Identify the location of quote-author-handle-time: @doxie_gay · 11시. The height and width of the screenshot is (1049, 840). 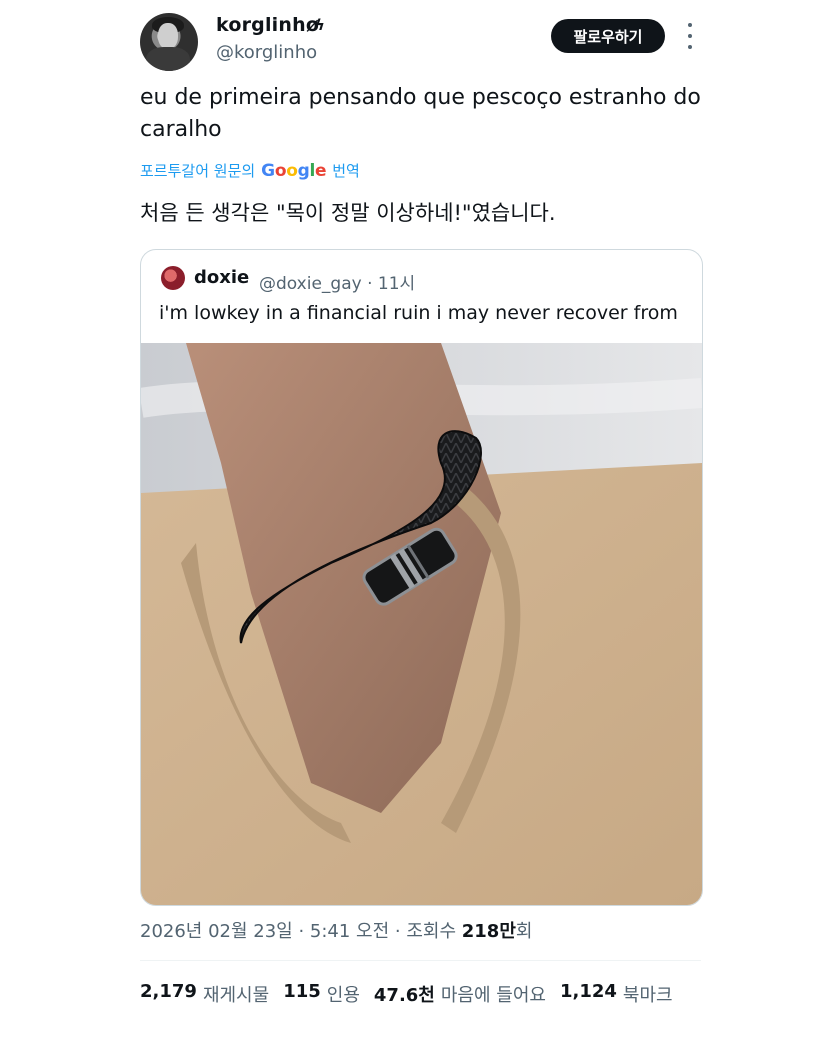
(337, 284).